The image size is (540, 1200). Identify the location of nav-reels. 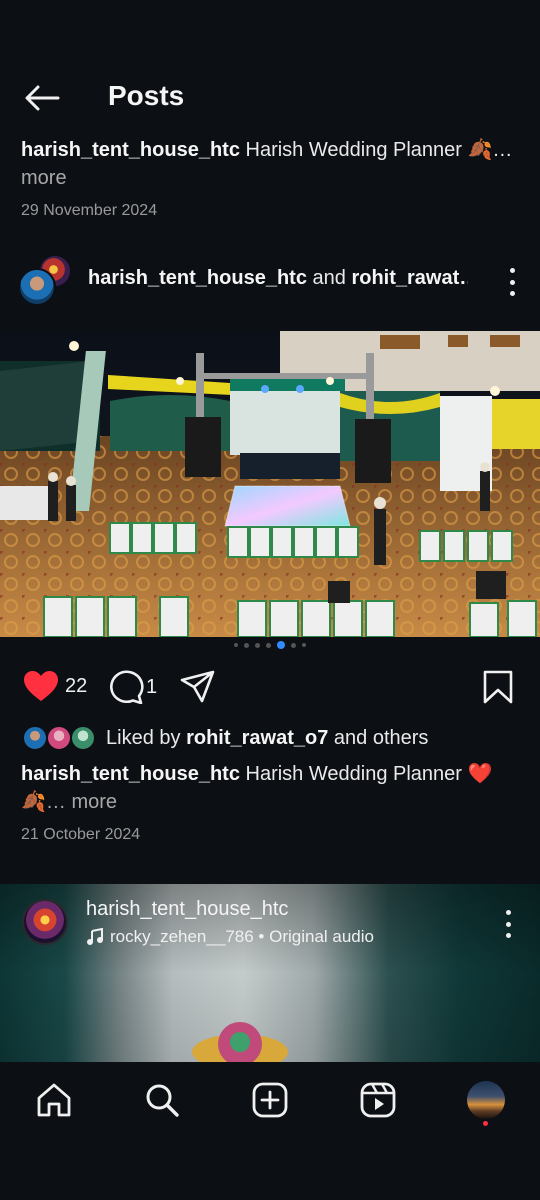
(378, 1100).